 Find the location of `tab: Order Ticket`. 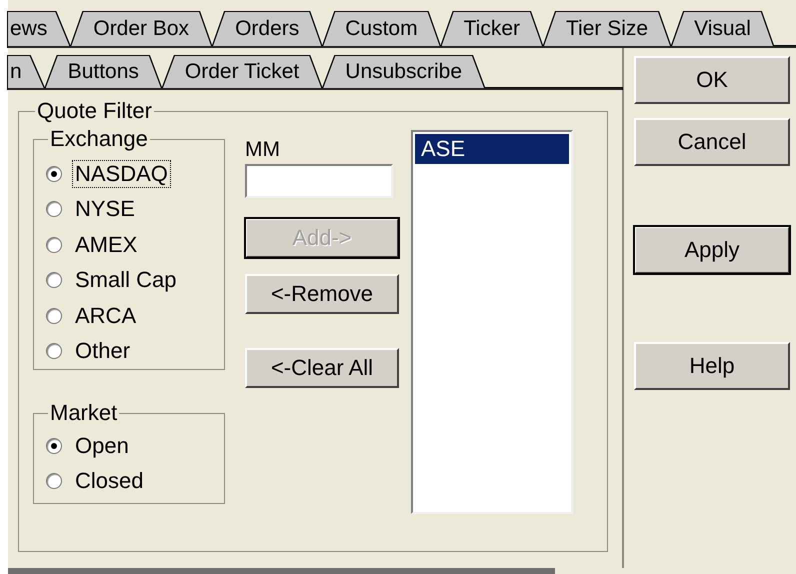

tab: Order Ticket is located at coordinates (242, 72).